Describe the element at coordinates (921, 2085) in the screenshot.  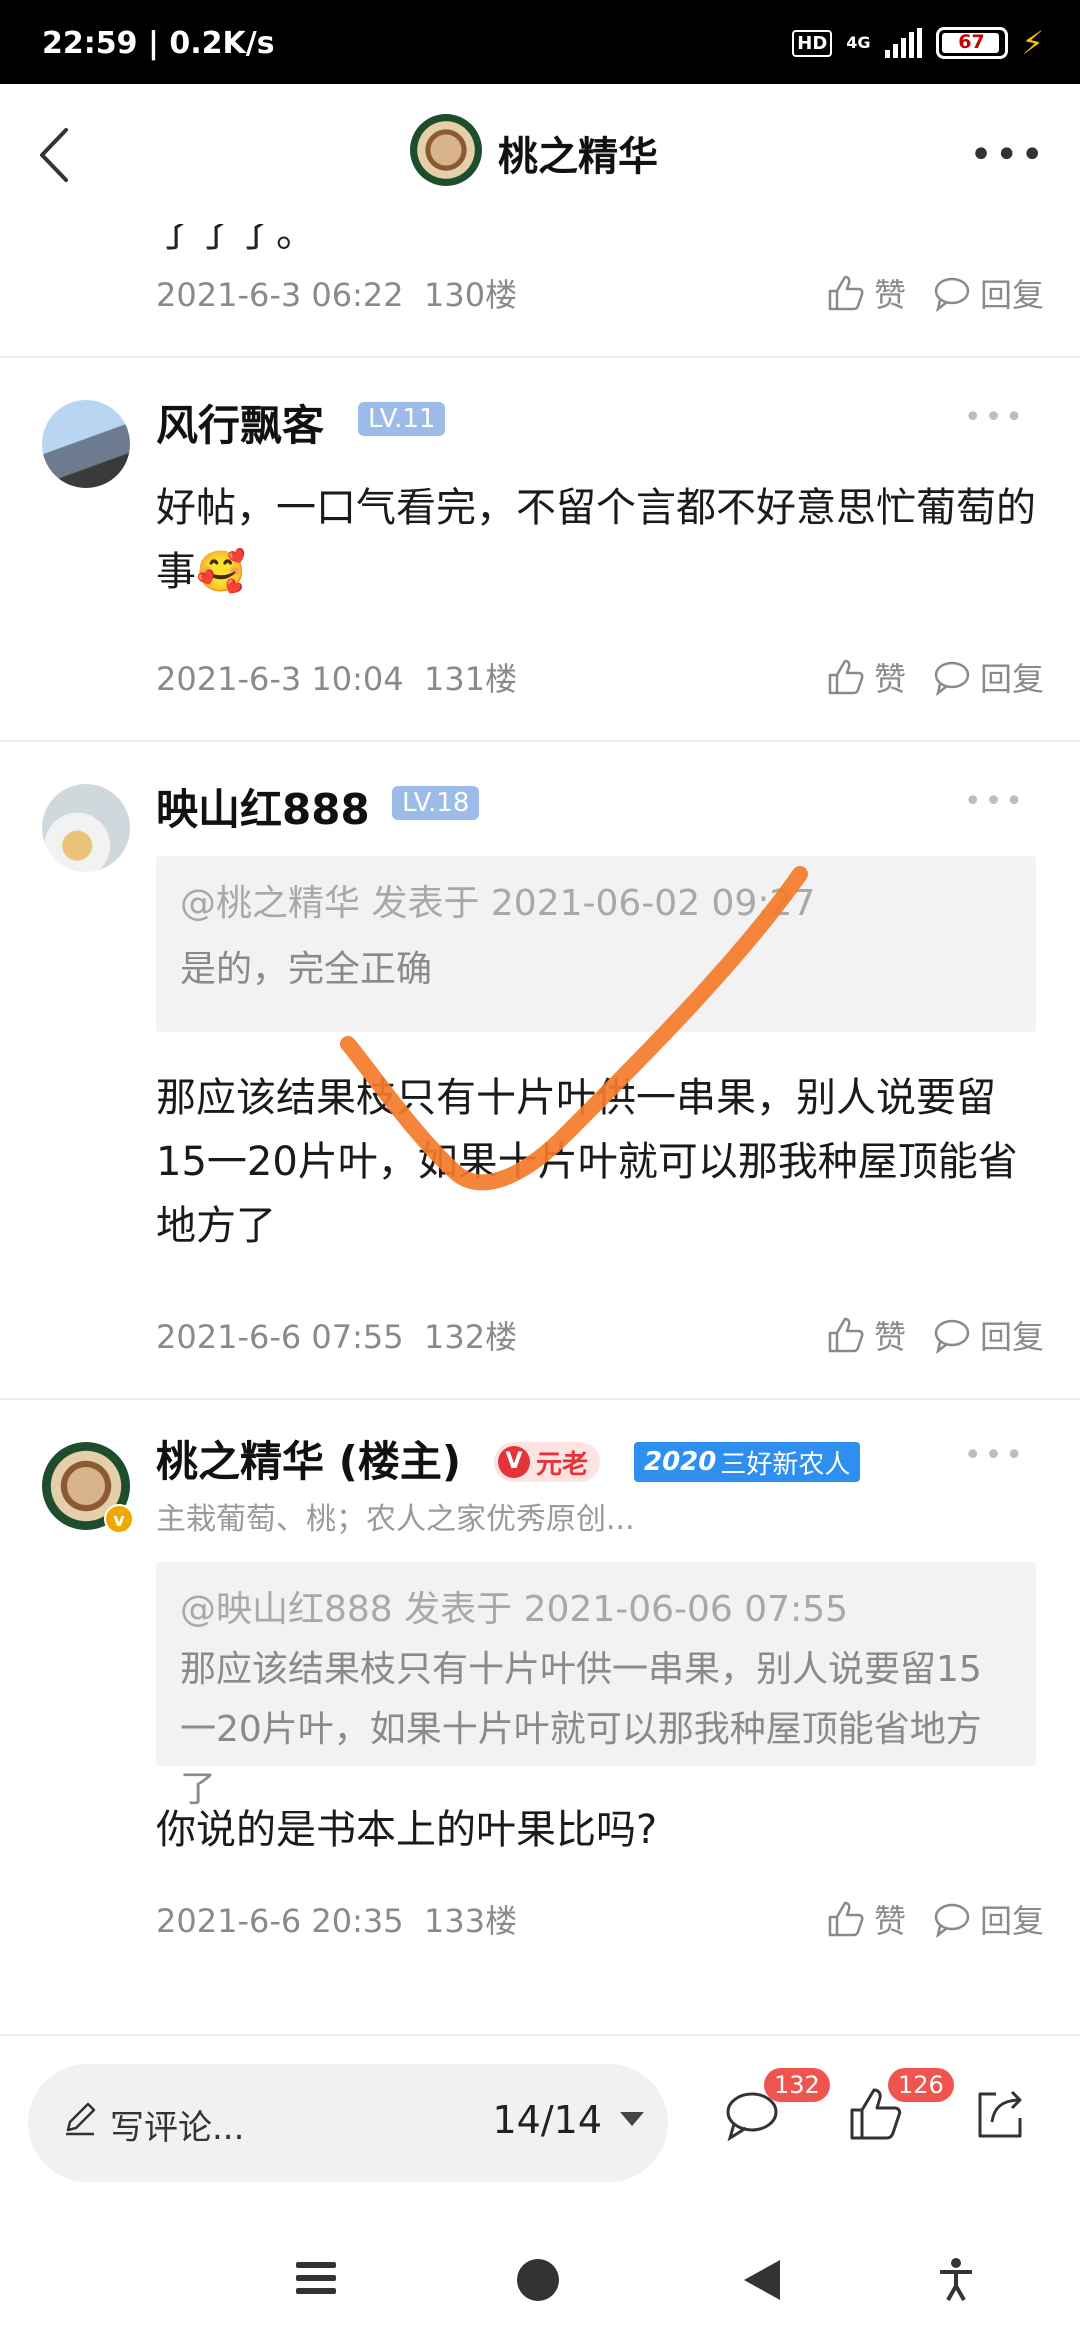
I see `like-count-badge: 126` at that location.